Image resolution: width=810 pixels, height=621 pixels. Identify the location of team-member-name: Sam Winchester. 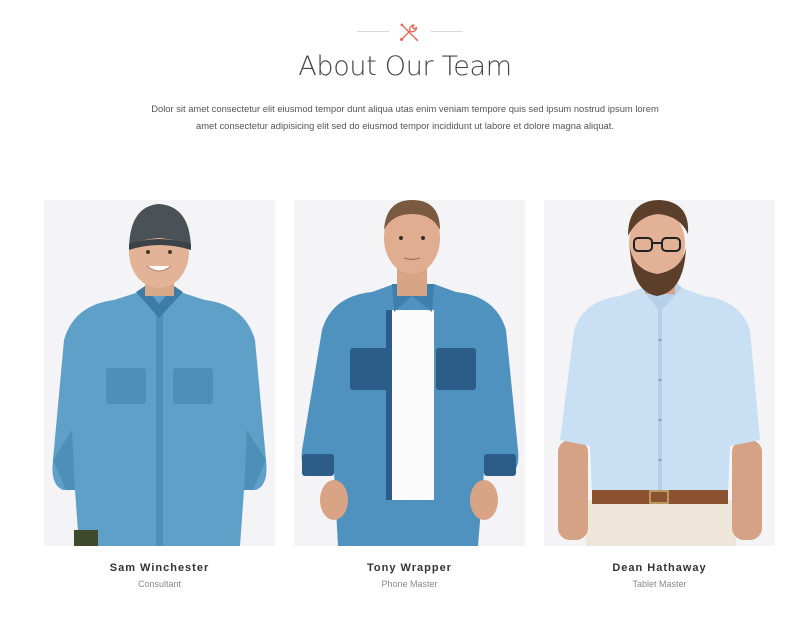
(159, 568).